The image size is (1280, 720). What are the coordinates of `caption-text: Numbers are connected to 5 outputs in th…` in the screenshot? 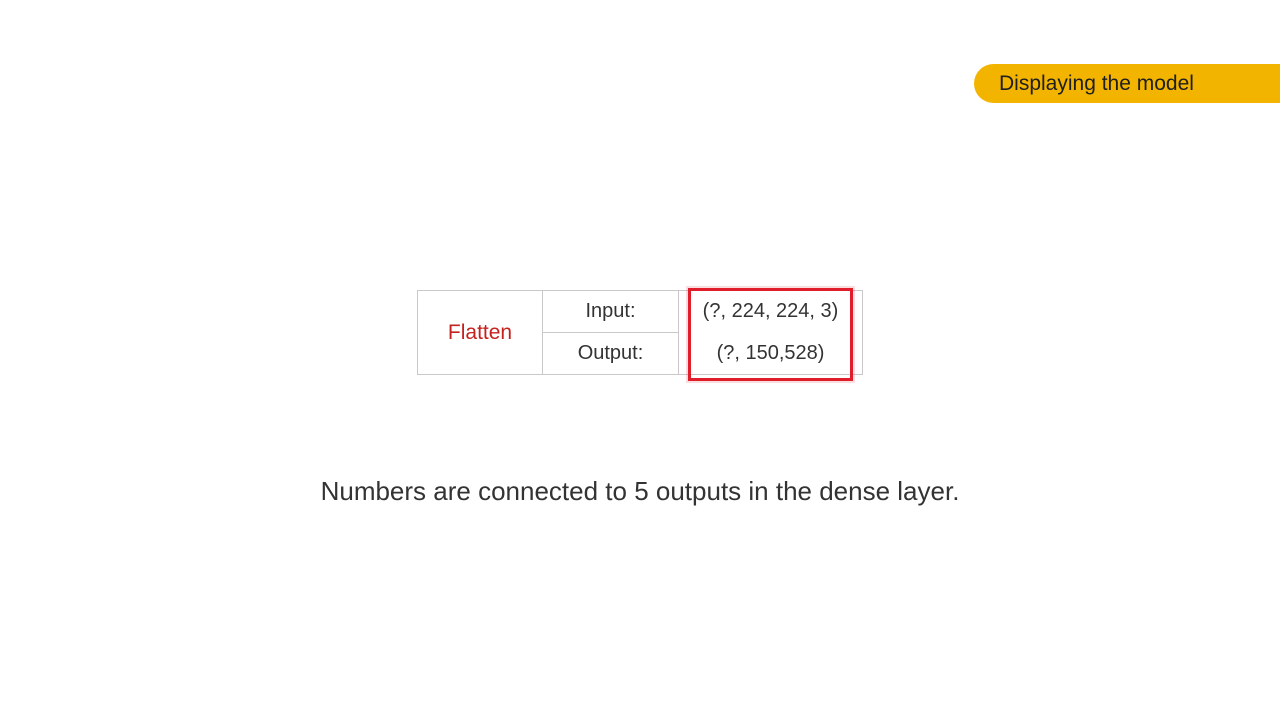 It's located at (640, 491).